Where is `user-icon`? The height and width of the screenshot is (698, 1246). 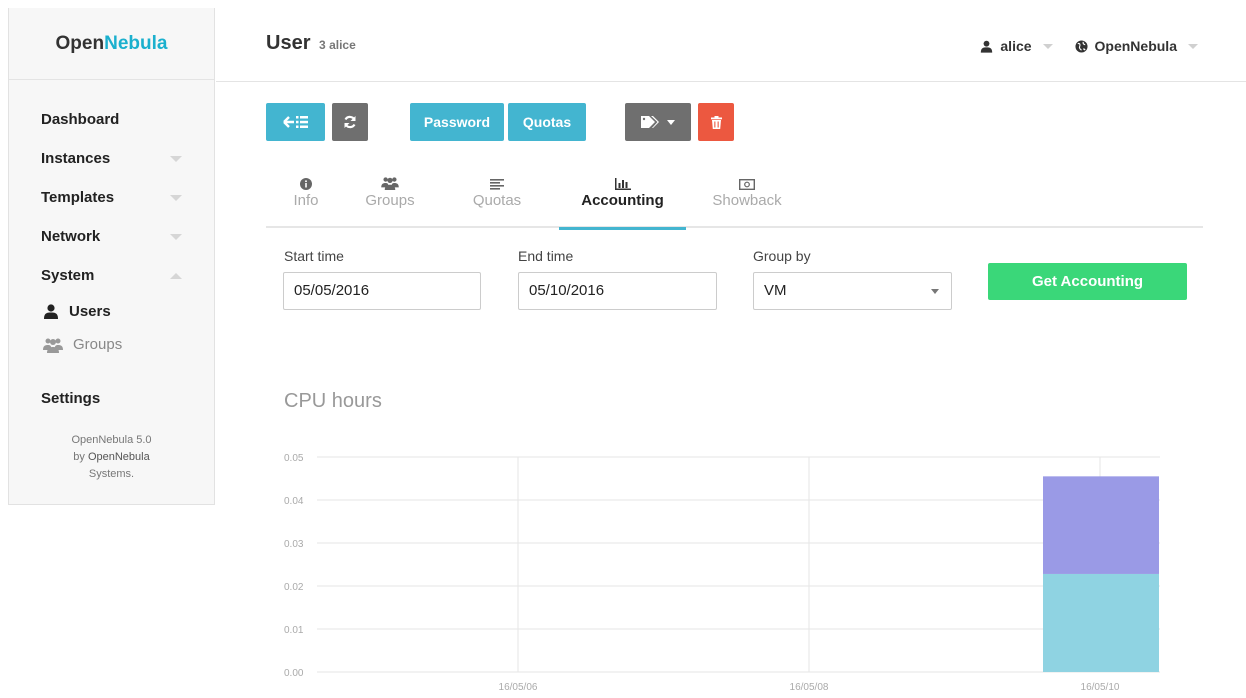 user-icon is located at coordinates (51, 311).